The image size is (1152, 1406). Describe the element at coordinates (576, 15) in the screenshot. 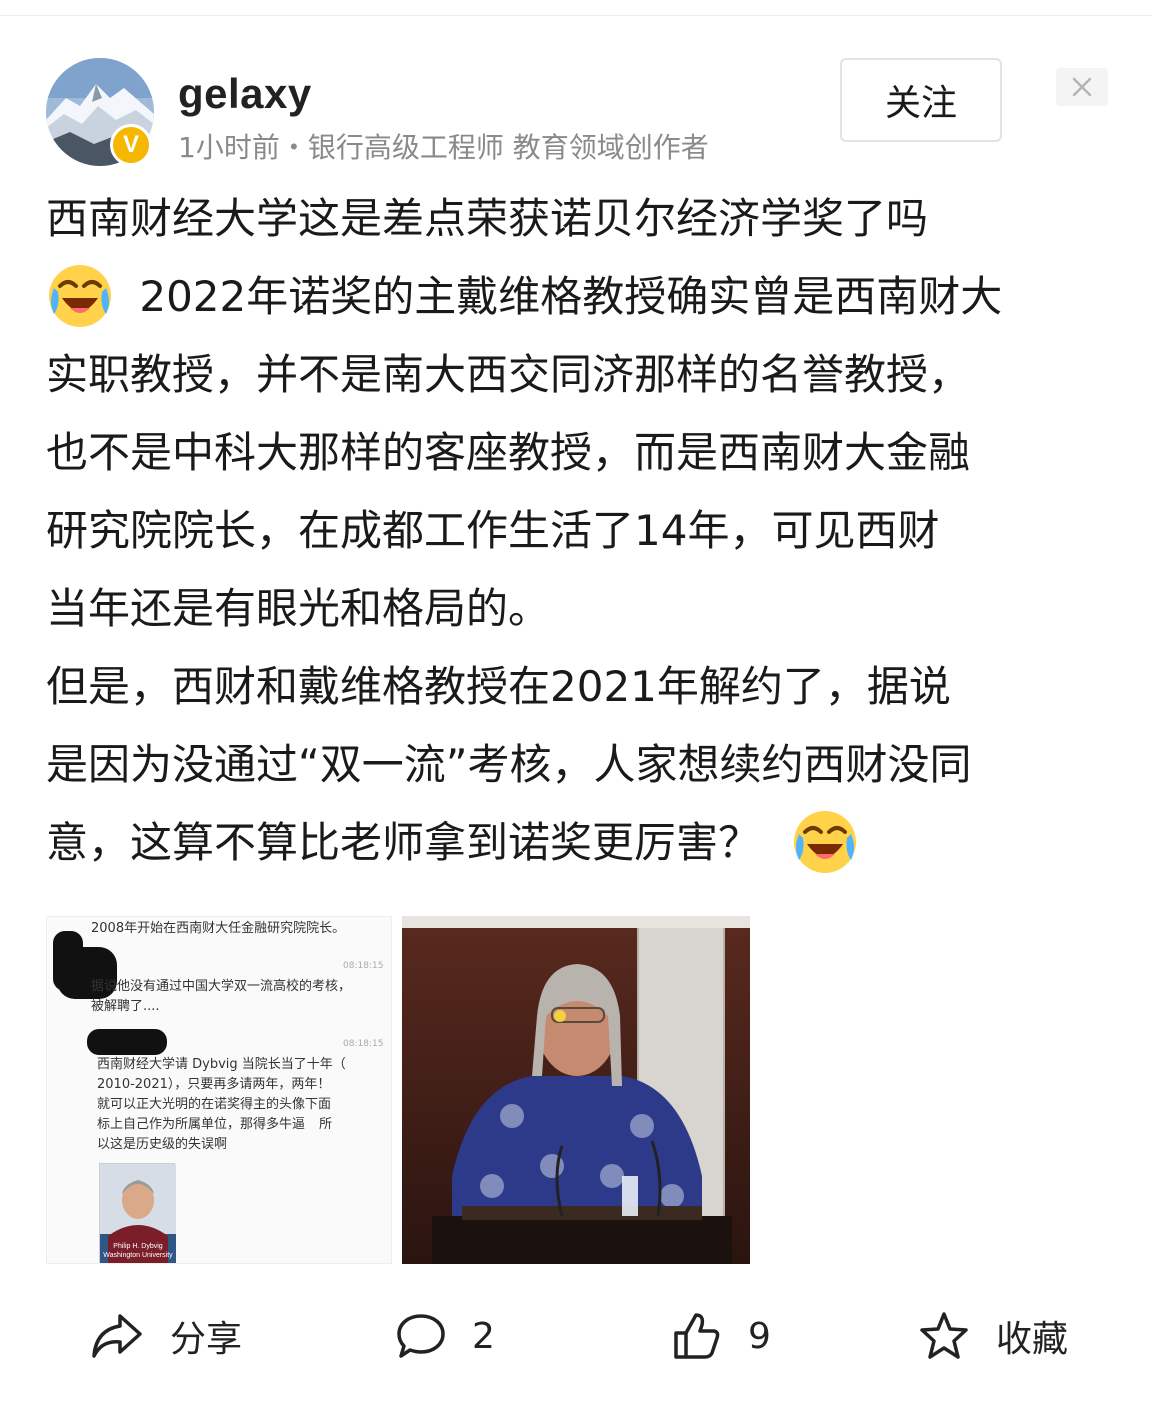

I see `top-divider` at that location.